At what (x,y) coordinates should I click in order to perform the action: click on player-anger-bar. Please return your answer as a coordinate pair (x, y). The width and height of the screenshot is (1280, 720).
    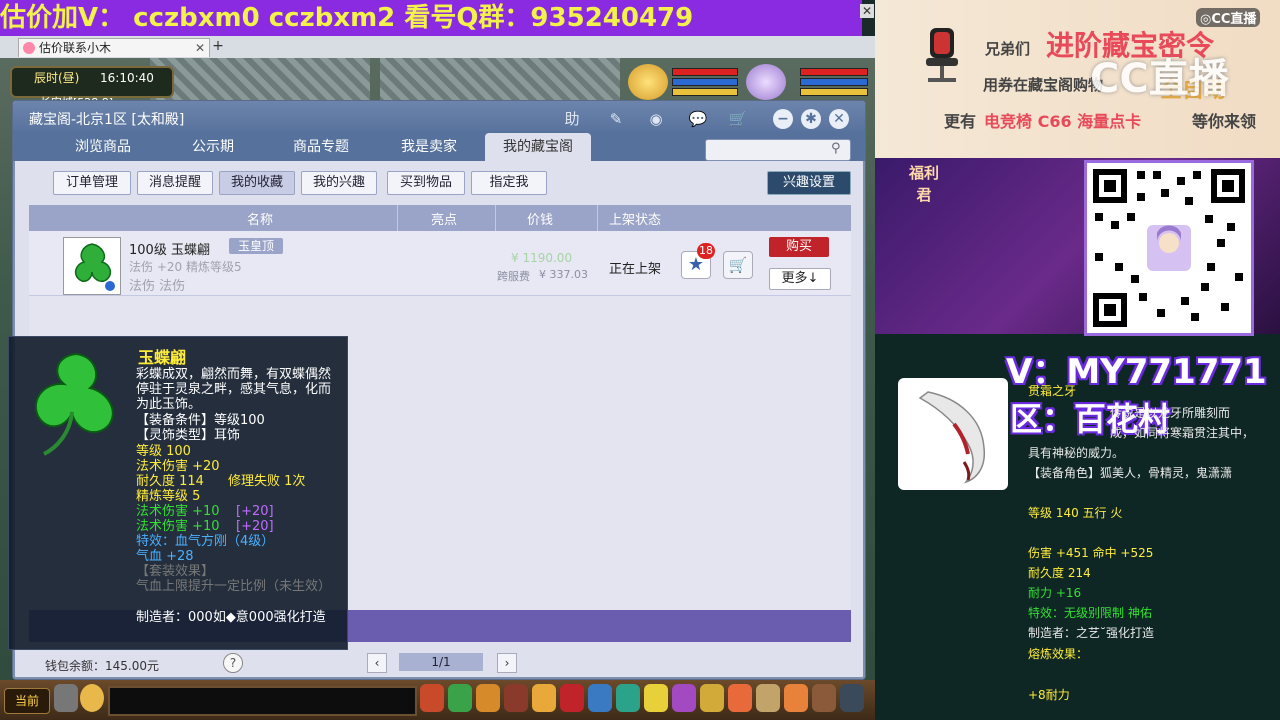
    Looking at the image, I should click on (834, 92).